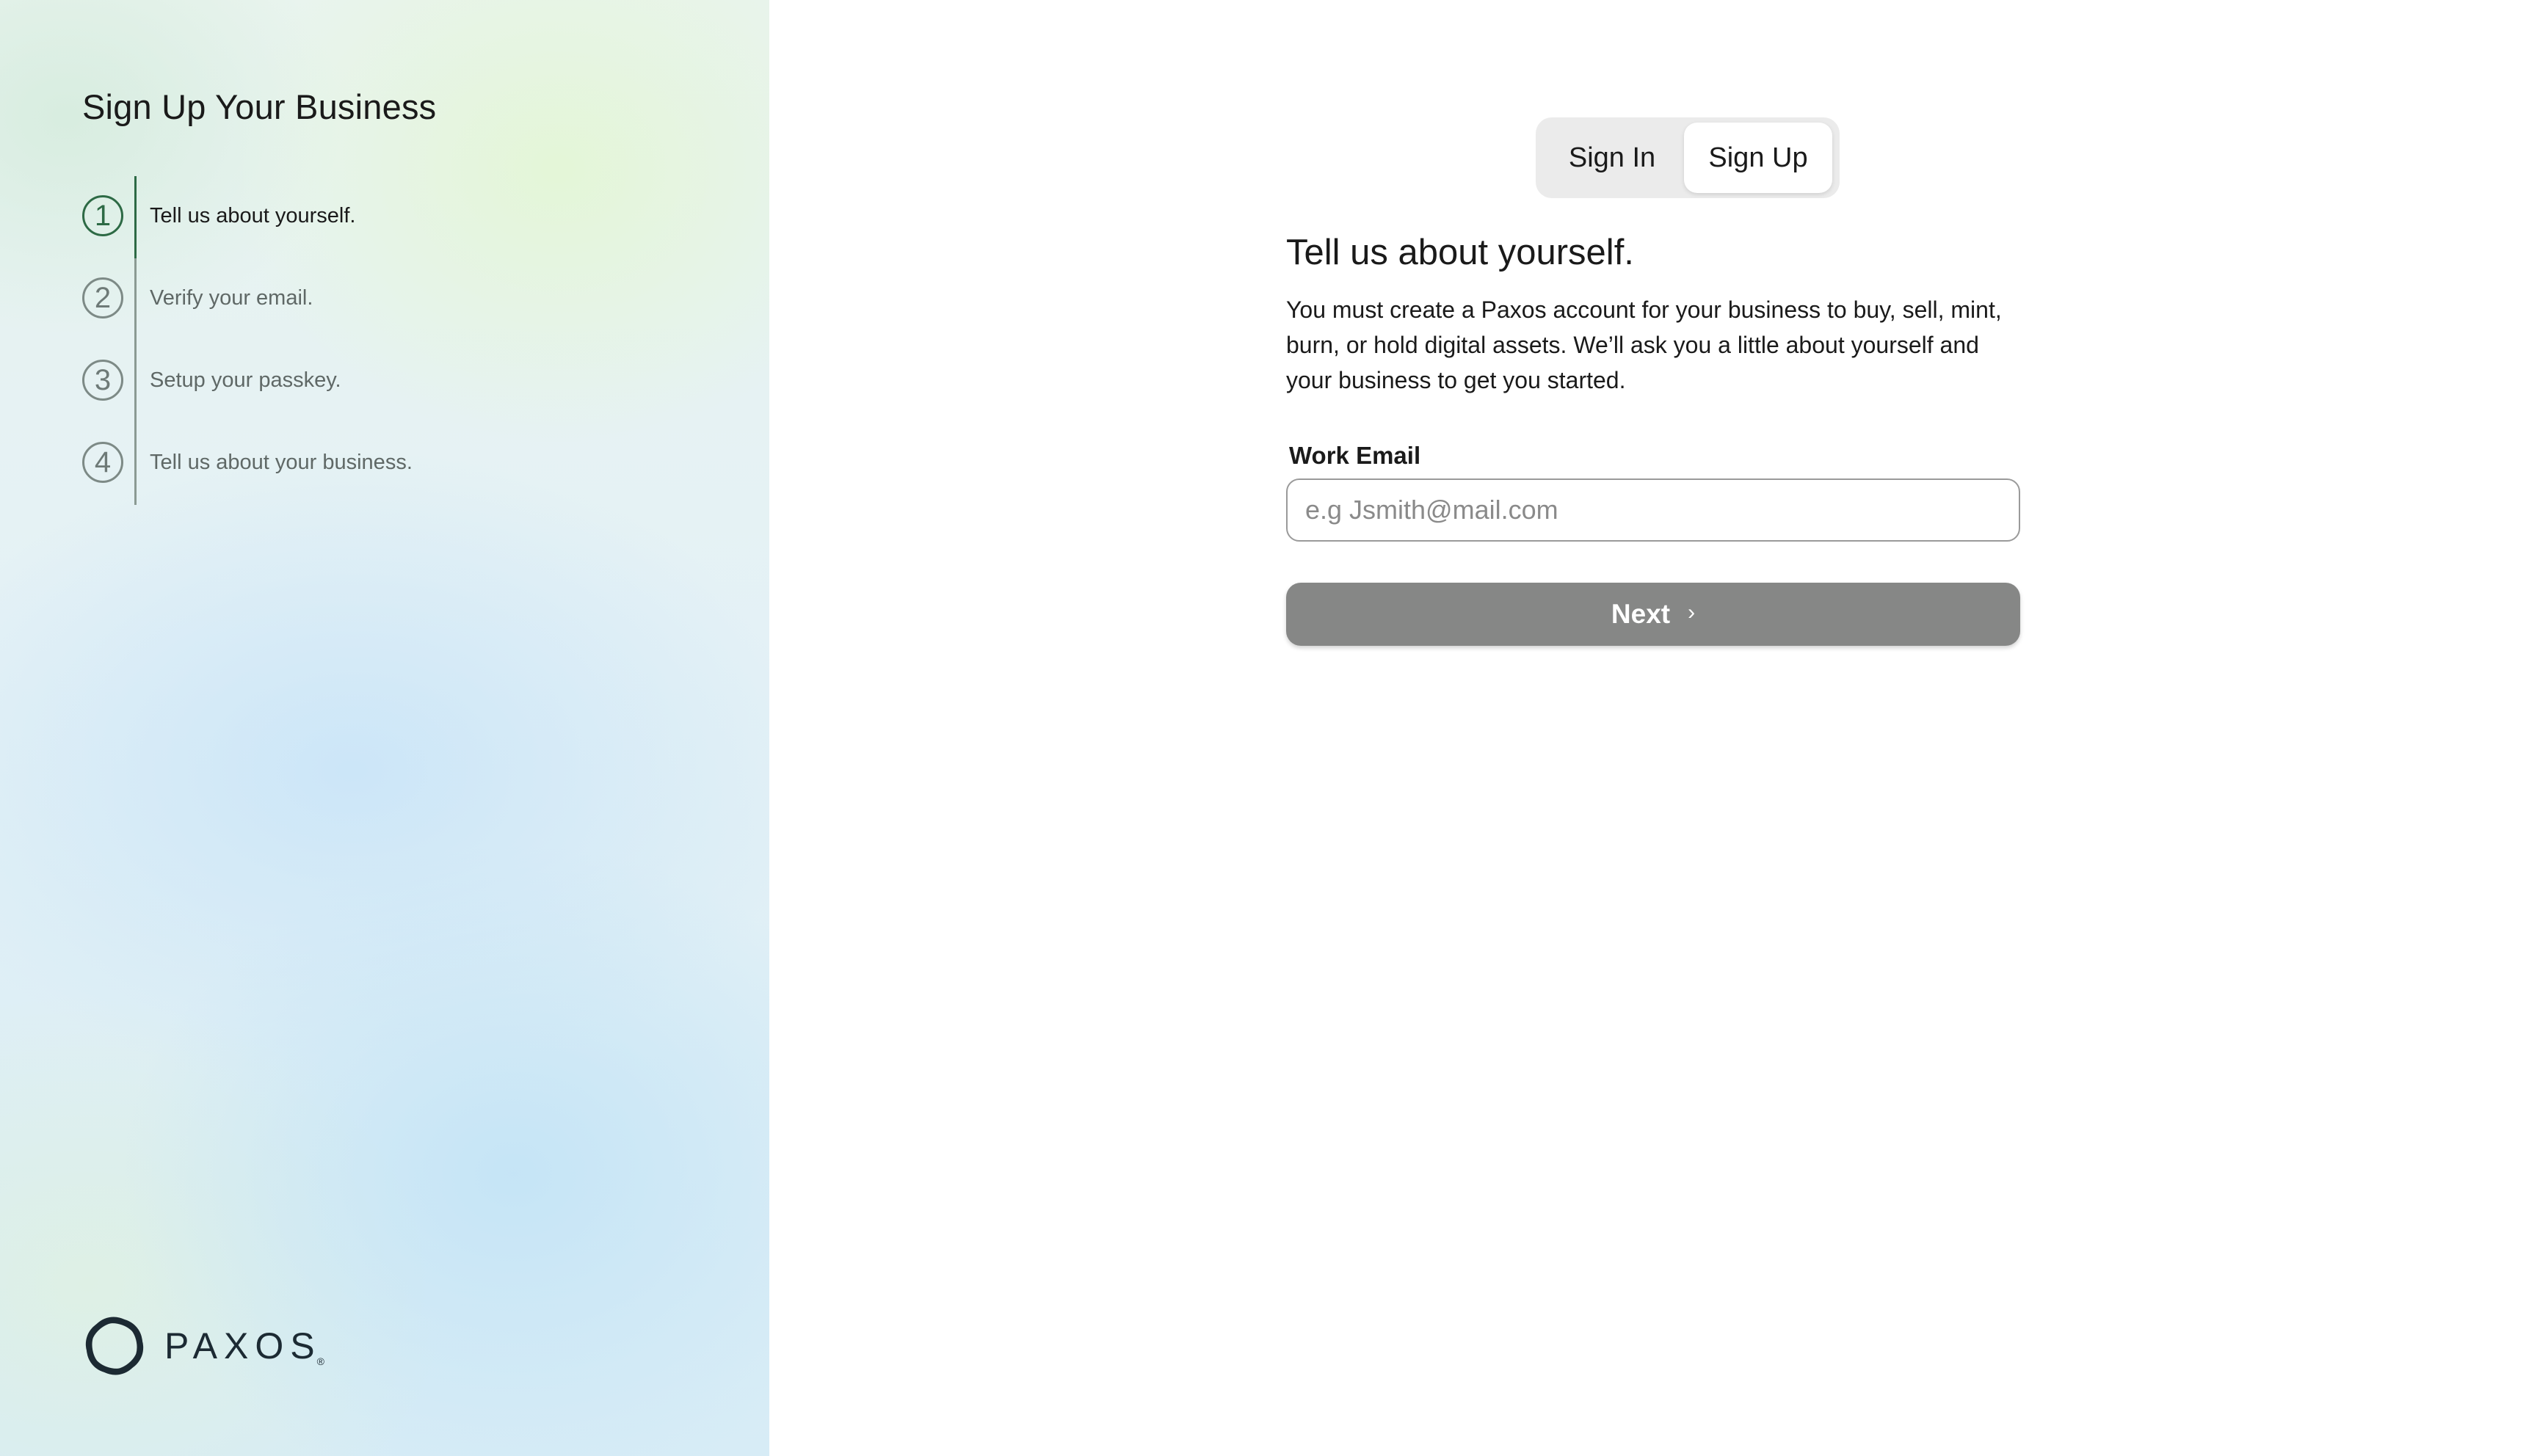 This screenshot has height=1456, width=2537. I want to click on step-label: Verify your email., so click(231, 297).